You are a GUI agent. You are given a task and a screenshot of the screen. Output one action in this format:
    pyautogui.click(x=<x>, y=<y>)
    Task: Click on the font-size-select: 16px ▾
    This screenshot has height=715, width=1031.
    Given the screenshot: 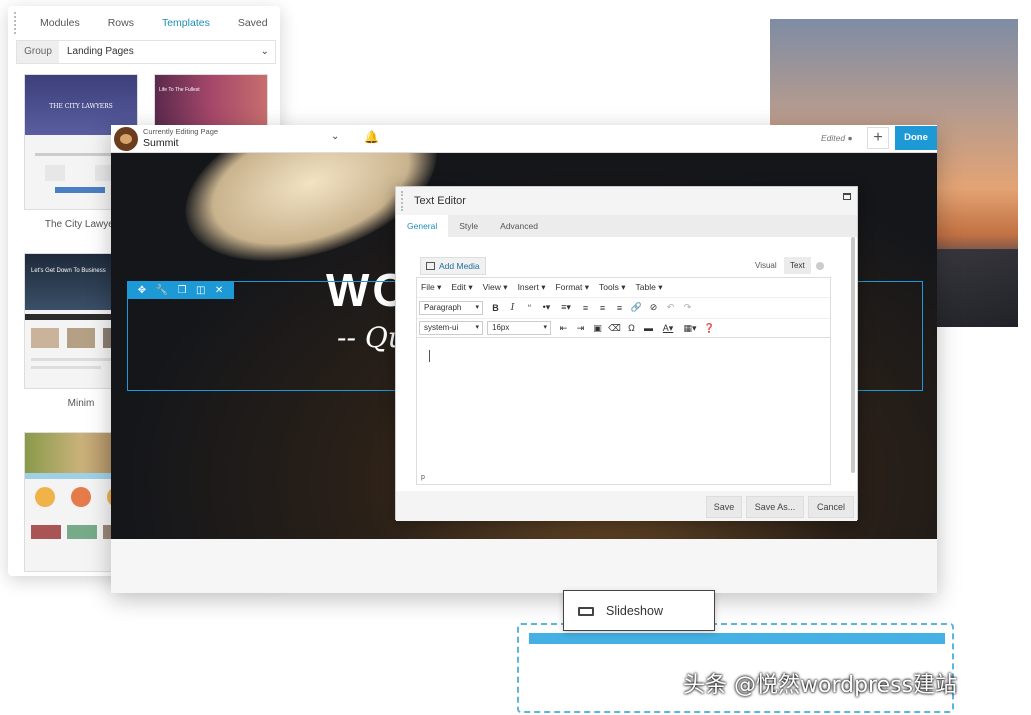 What is the action you would take?
    pyautogui.click(x=519, y=328)
    